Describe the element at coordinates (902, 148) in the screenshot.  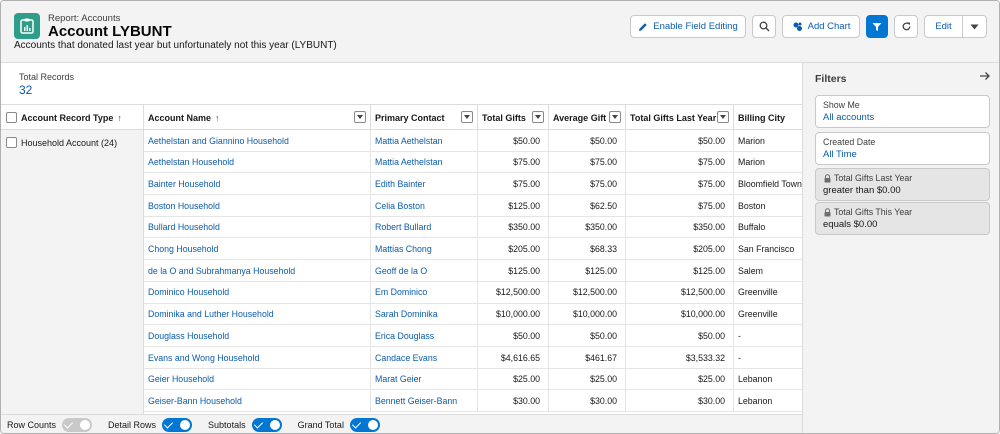
I see `filter-card: Created Date All Time` at that location.